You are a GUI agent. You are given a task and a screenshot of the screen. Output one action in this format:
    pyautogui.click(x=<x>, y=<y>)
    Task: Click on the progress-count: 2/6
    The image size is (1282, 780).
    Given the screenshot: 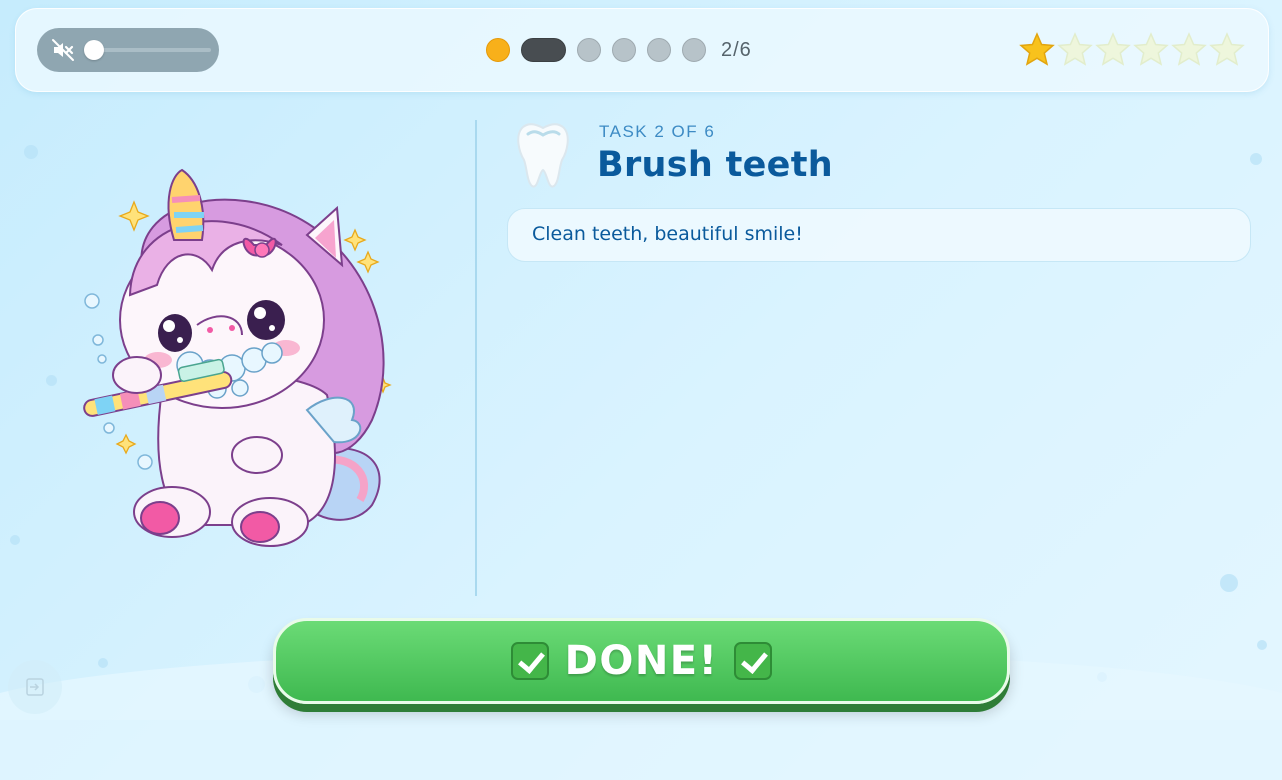 What is the action you would take?
    pyautogui.click(x=736, y=49)
    